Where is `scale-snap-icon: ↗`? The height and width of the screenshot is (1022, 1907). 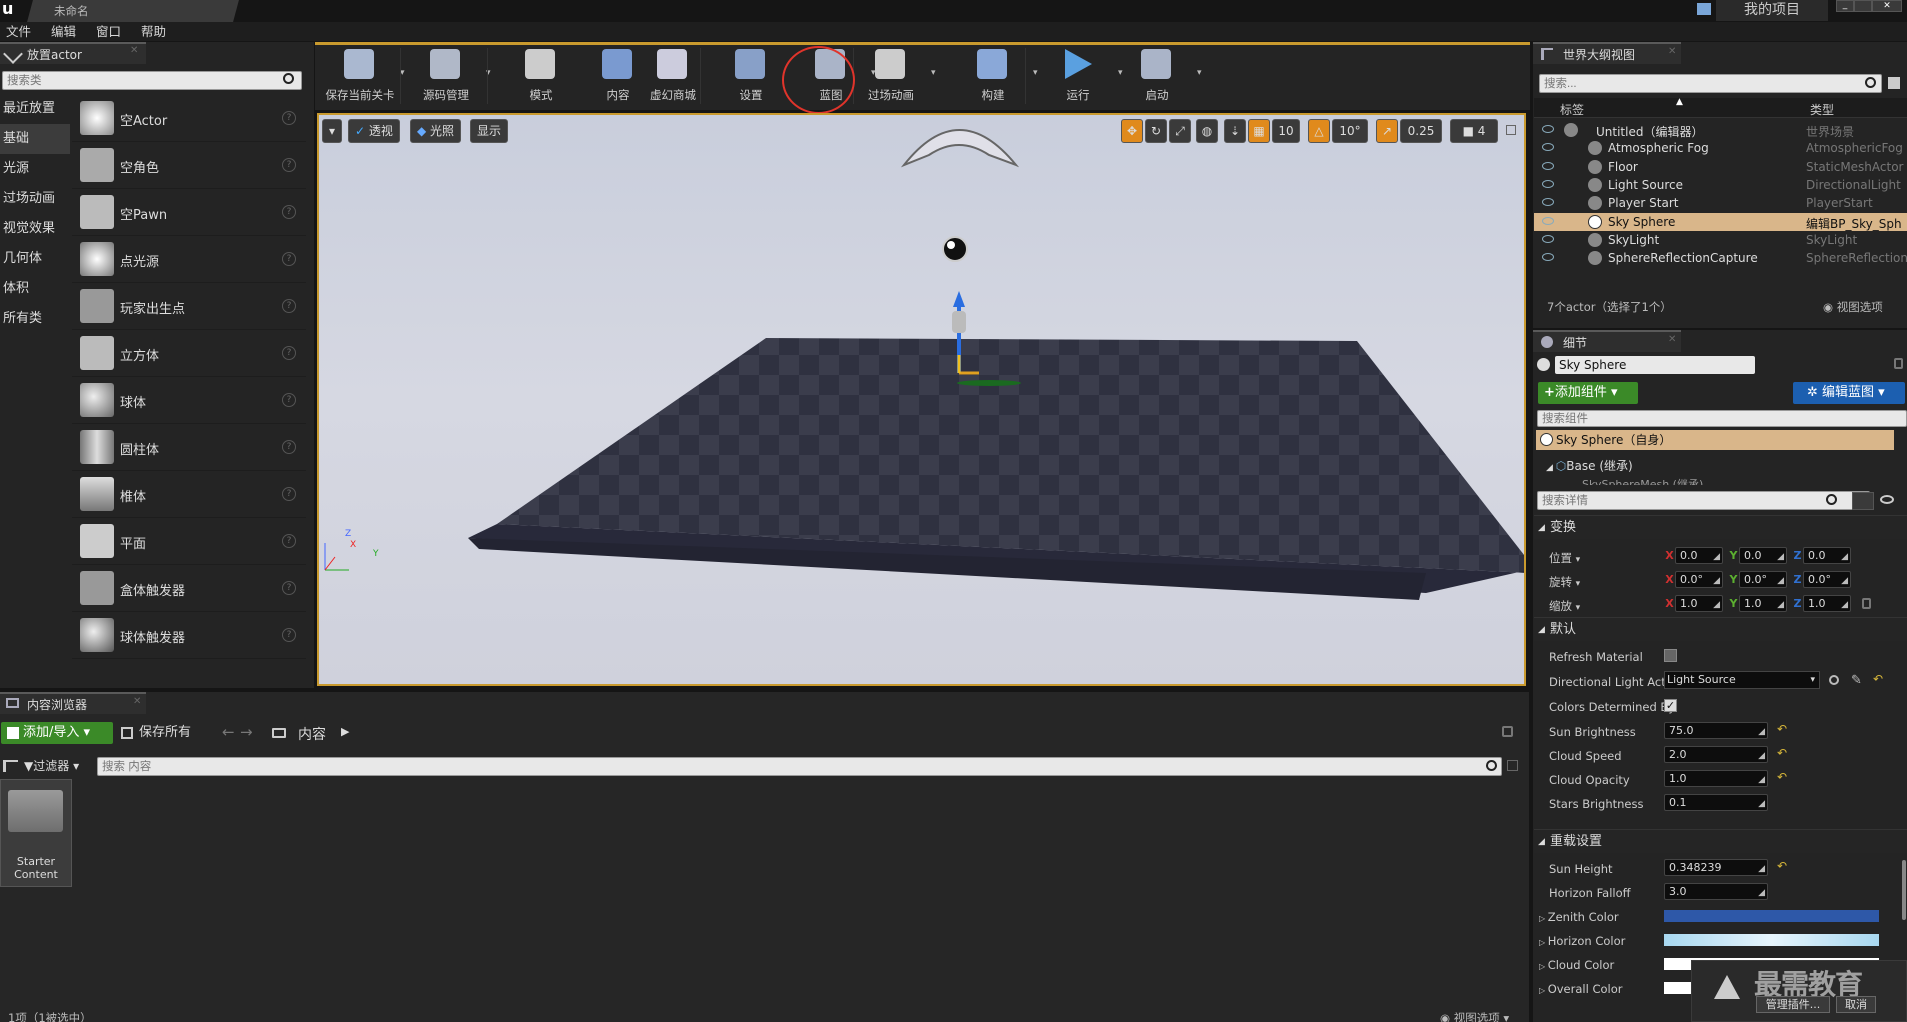 scale-snap-icon: ↗ is located at coordinates (1387, 131).